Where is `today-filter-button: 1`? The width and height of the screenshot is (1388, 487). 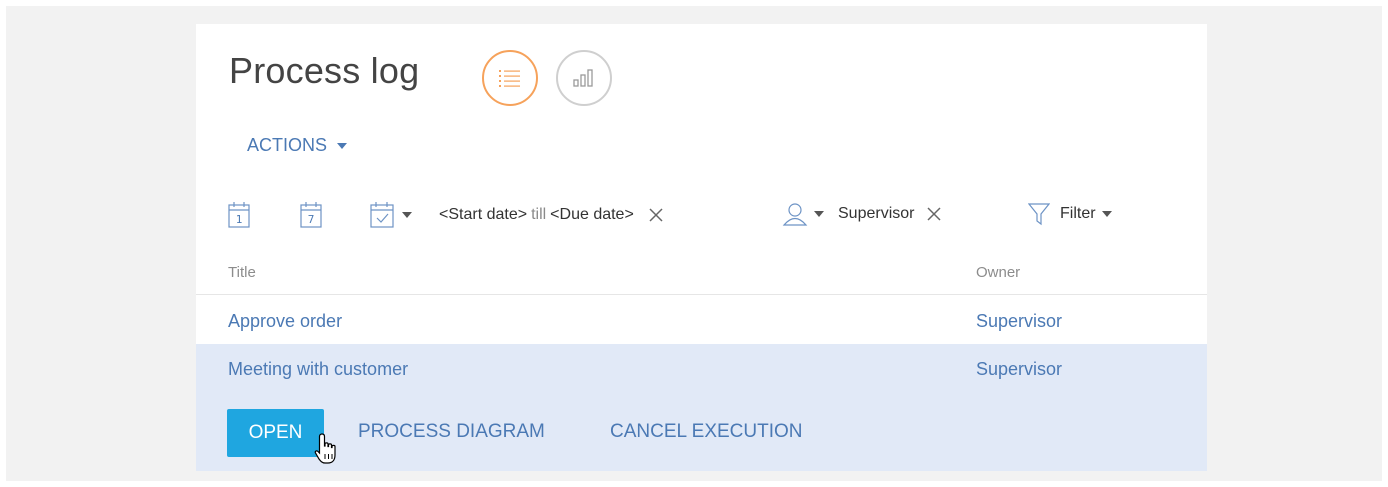
today-filter-button: 1 is located at coordinates (239, 215).